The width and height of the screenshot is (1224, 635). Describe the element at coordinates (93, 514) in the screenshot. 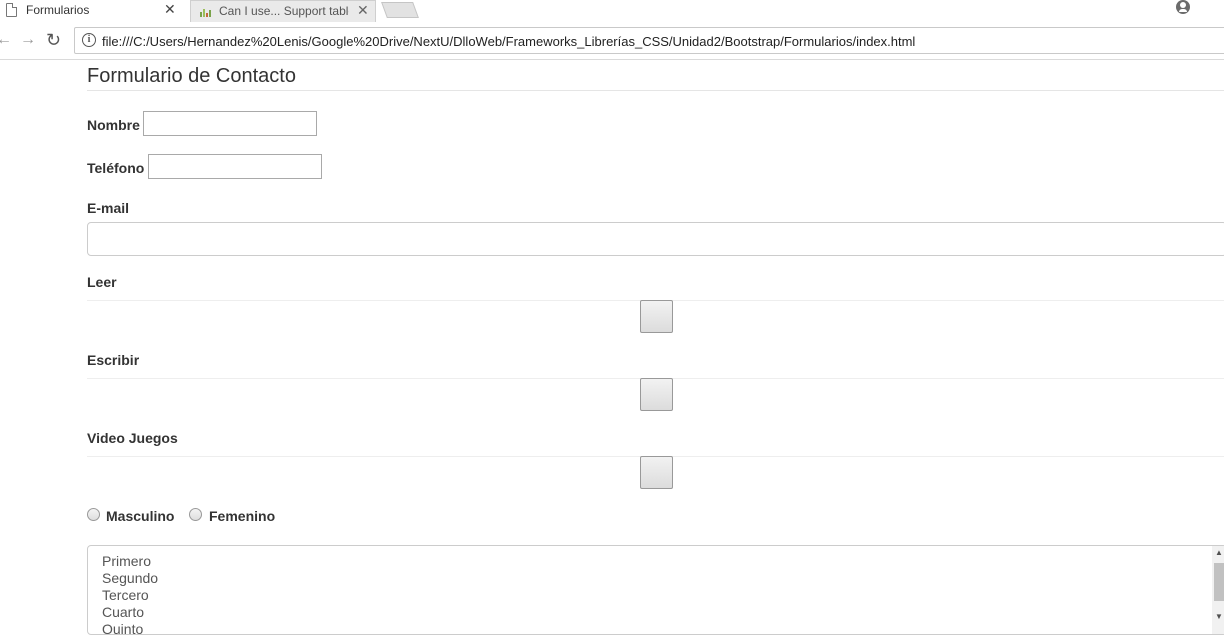

I see `masculino-radio` at that location.